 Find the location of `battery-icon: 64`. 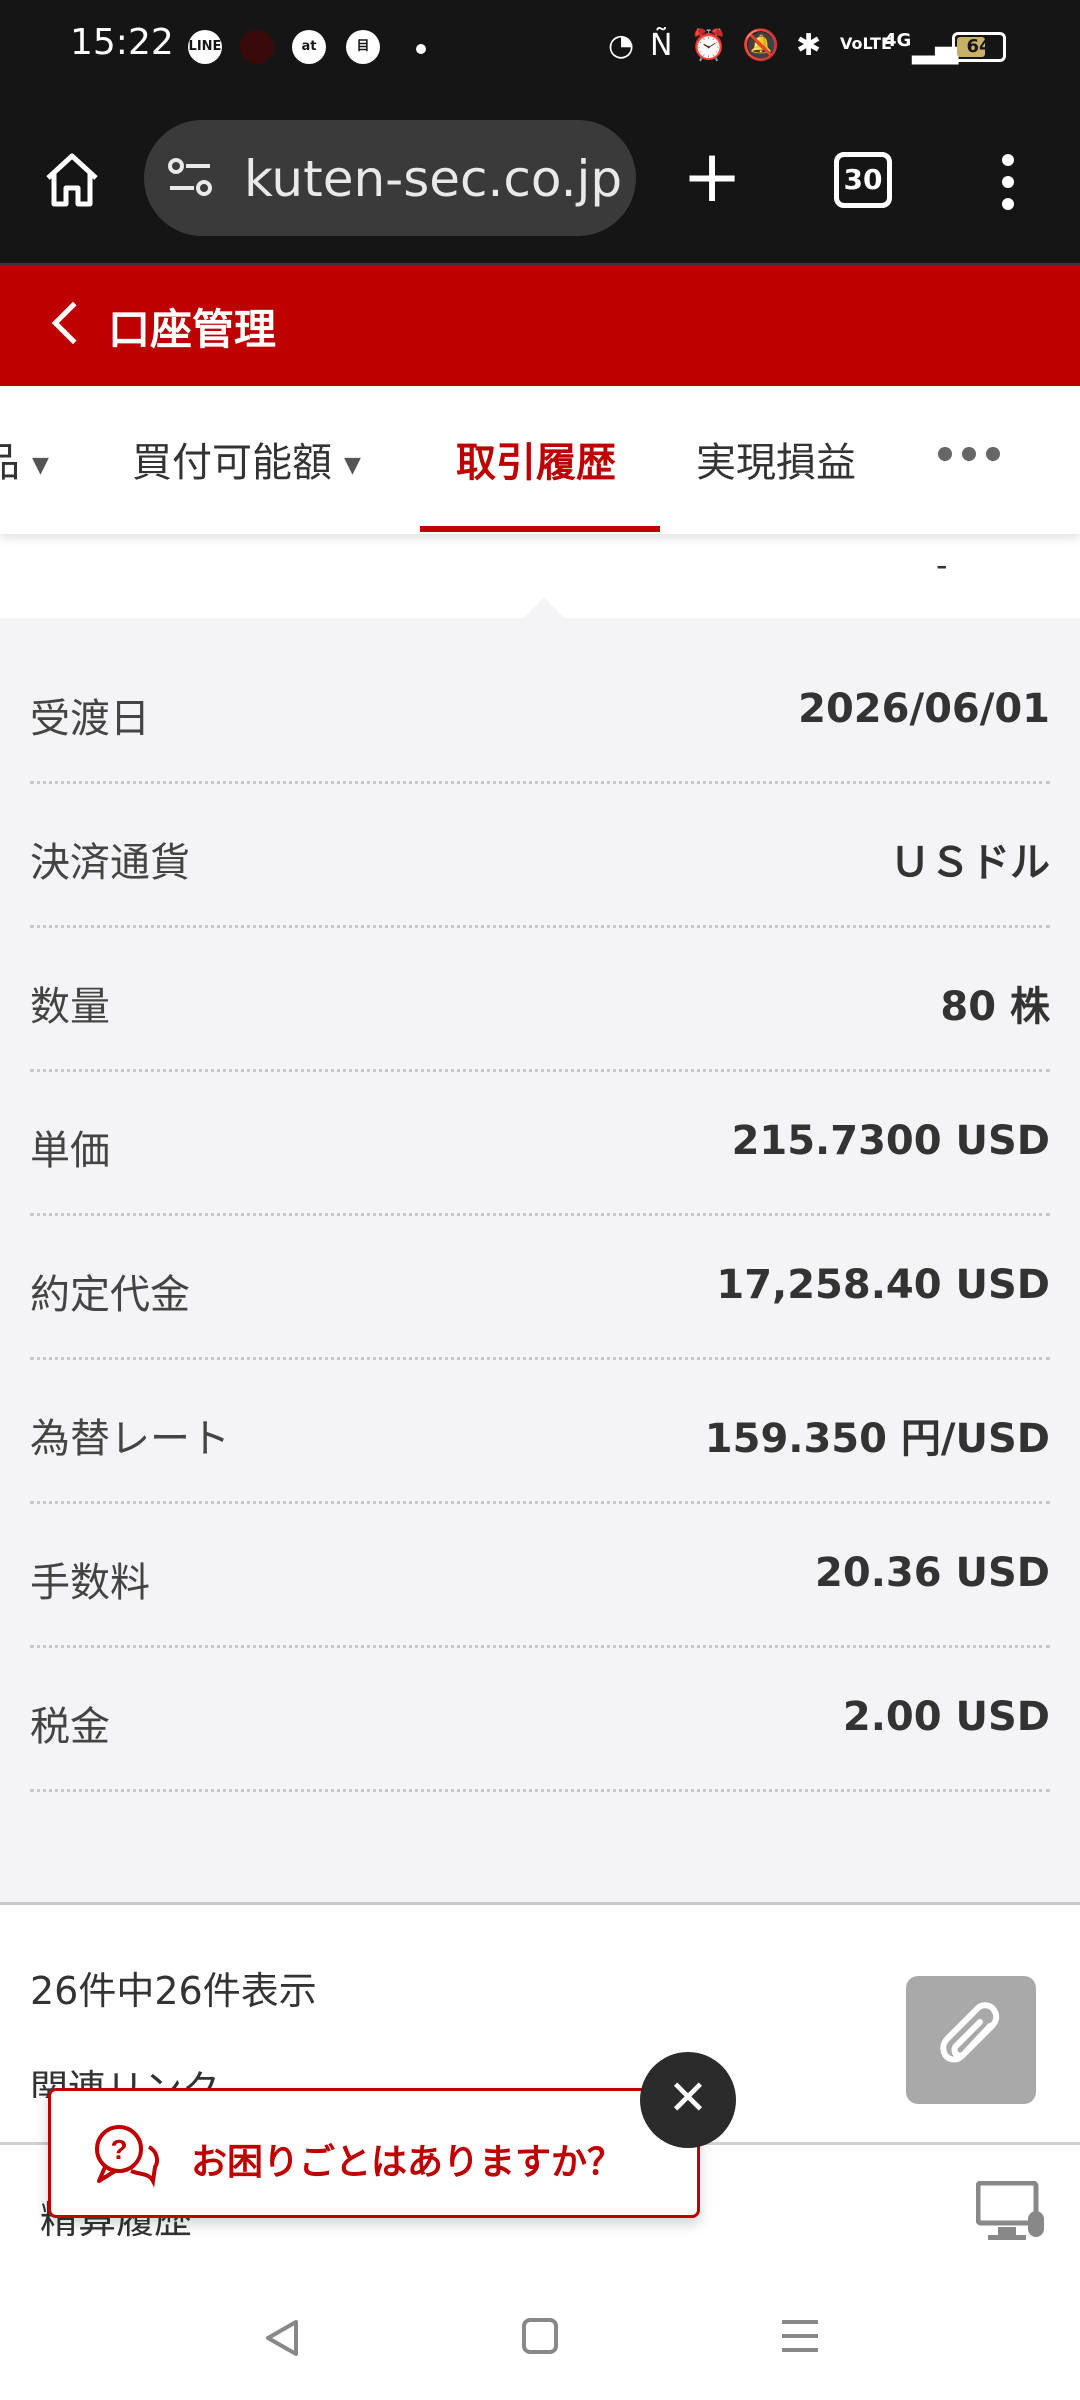

battery-icon: 64 is located at coordinates (979, 47).